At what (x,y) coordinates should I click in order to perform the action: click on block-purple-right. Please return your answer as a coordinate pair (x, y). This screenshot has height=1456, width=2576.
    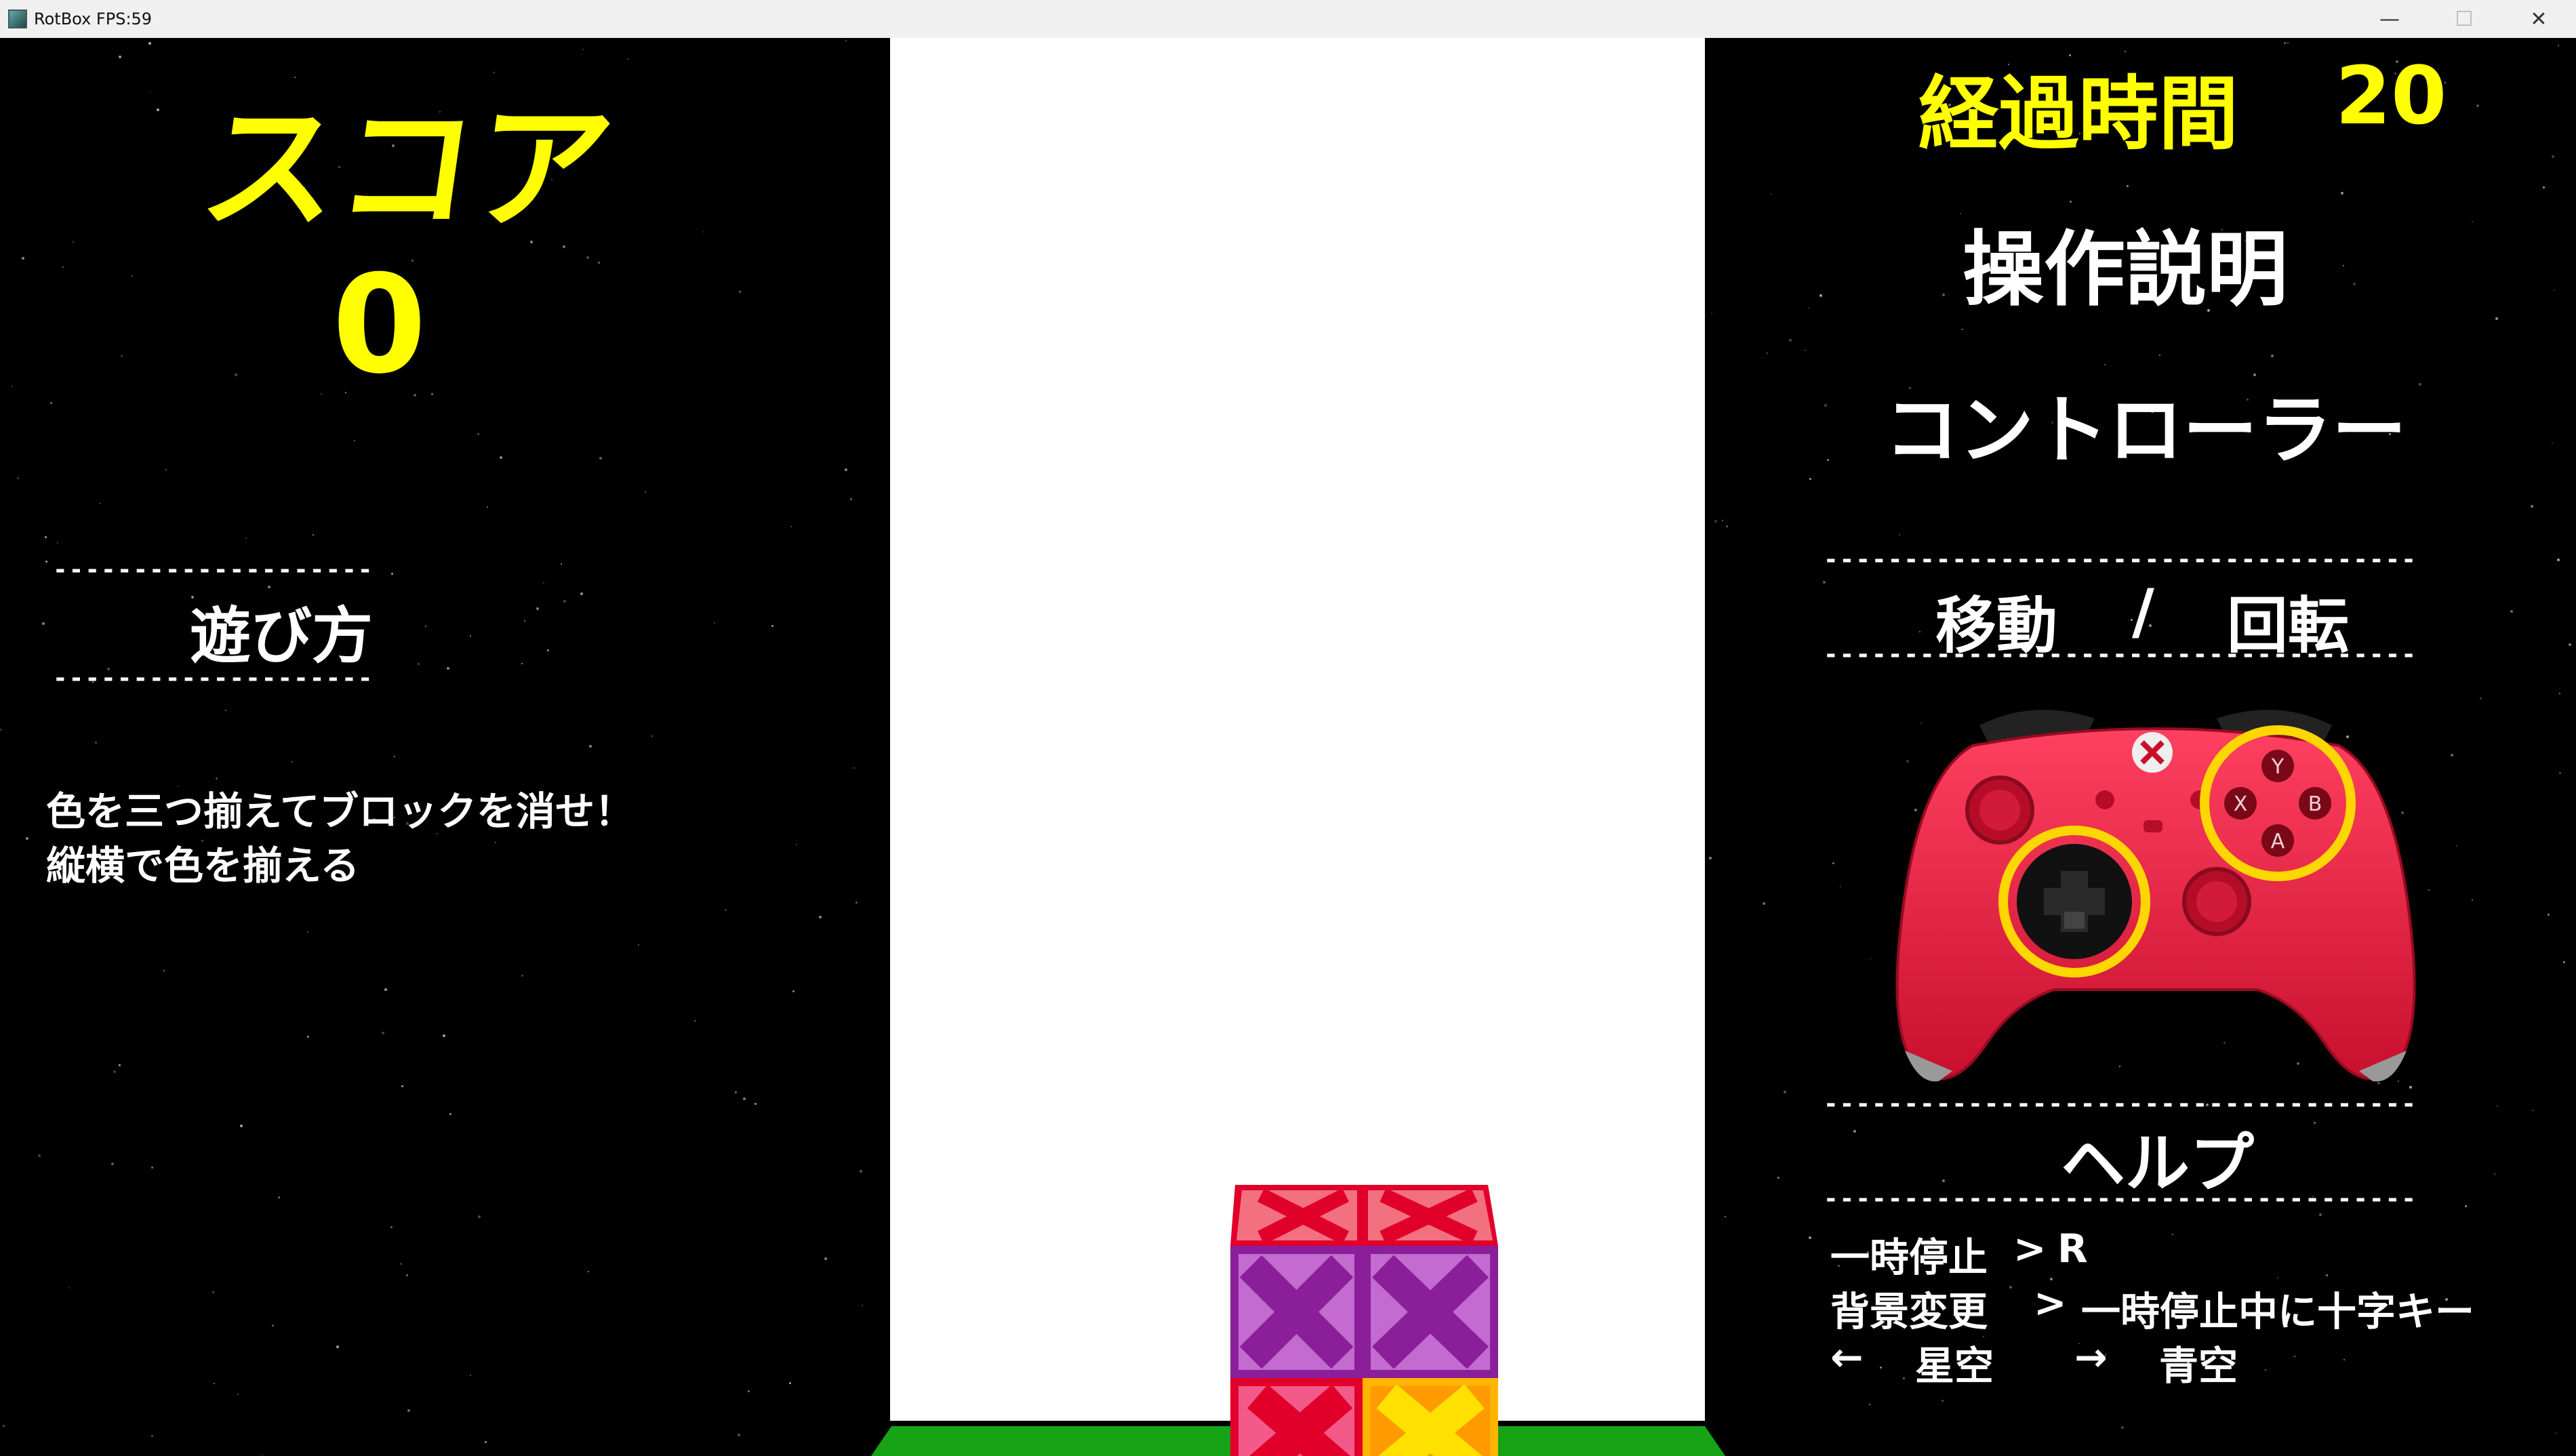
    Looking at the image, I should click on (1430, 1312).